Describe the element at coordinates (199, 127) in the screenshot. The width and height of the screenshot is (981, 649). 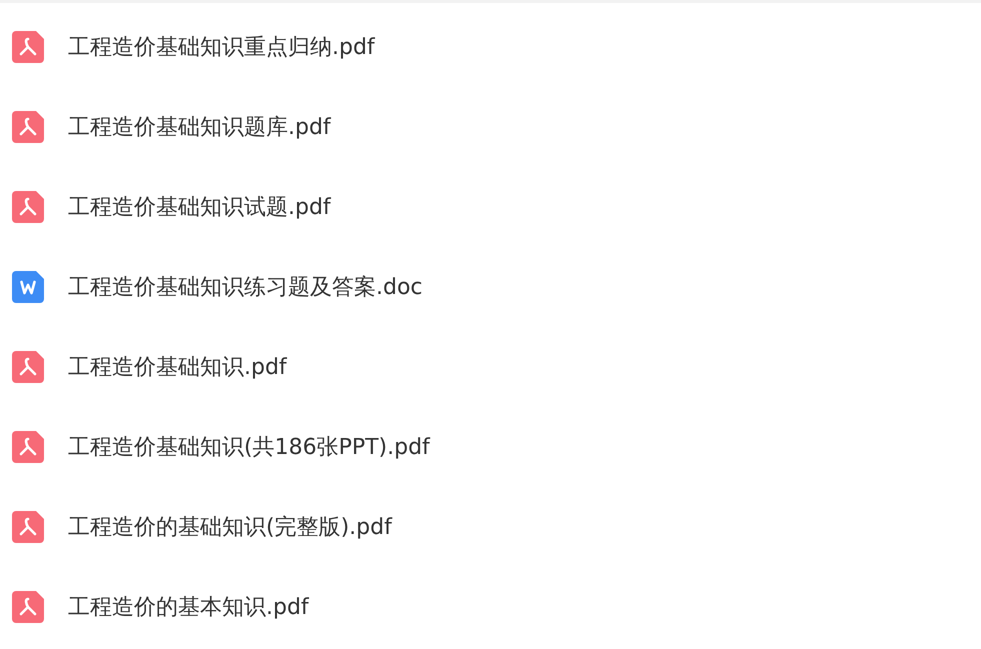
I see `file-name-link: 工程造价基础知识题库.pdf` at that location.